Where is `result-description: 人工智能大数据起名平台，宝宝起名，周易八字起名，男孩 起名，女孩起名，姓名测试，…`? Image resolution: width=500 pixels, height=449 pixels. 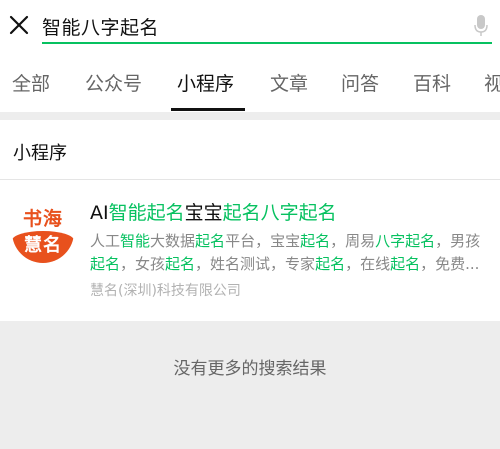
result-description: 人工智能大数据起名平台，宝宝起名，周易八字起名，男孩 起名，女孩起名，姓名测试，… is located at coordinates (290, 253).